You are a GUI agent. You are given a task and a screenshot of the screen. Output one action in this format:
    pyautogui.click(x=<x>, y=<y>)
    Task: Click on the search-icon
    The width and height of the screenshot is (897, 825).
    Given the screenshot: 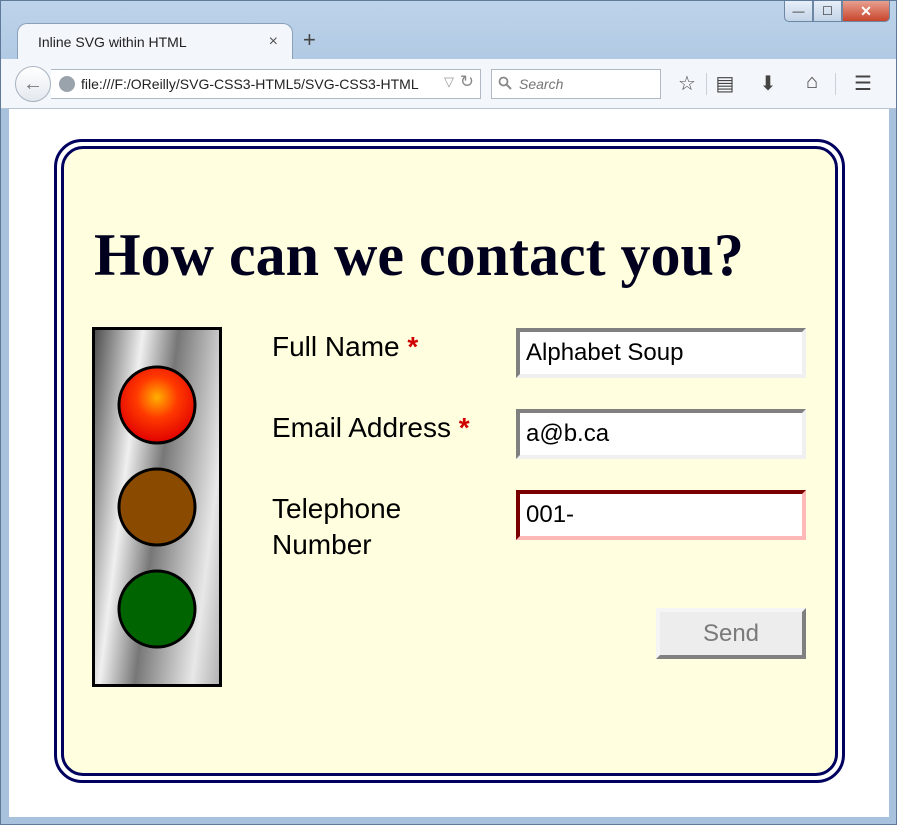 What is the action you would take?
    pyautogui.click(x=505, y=84)
    